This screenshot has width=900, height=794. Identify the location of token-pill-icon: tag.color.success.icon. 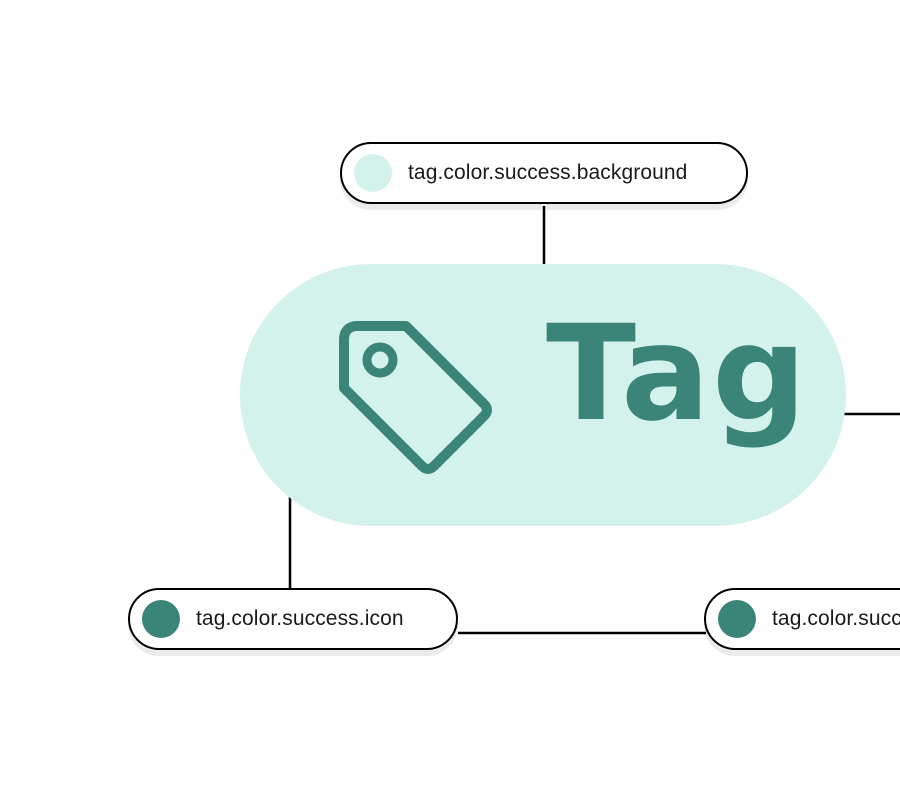
(293, 619).